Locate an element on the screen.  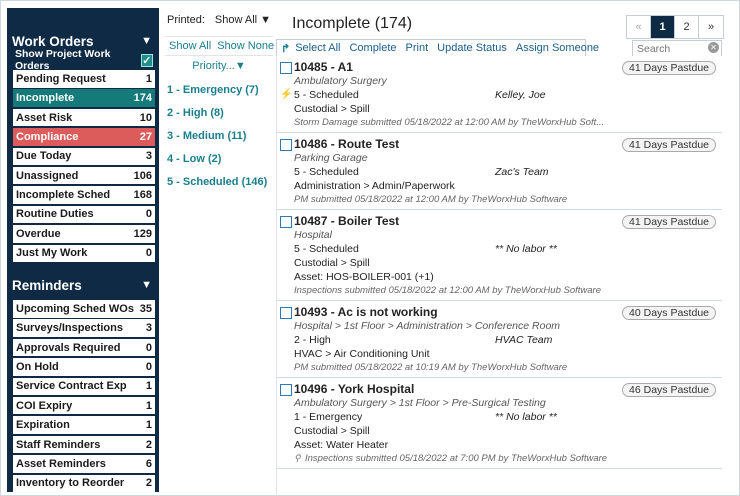
page-title: Incomplete (174) is located at coordinates (352, 23).